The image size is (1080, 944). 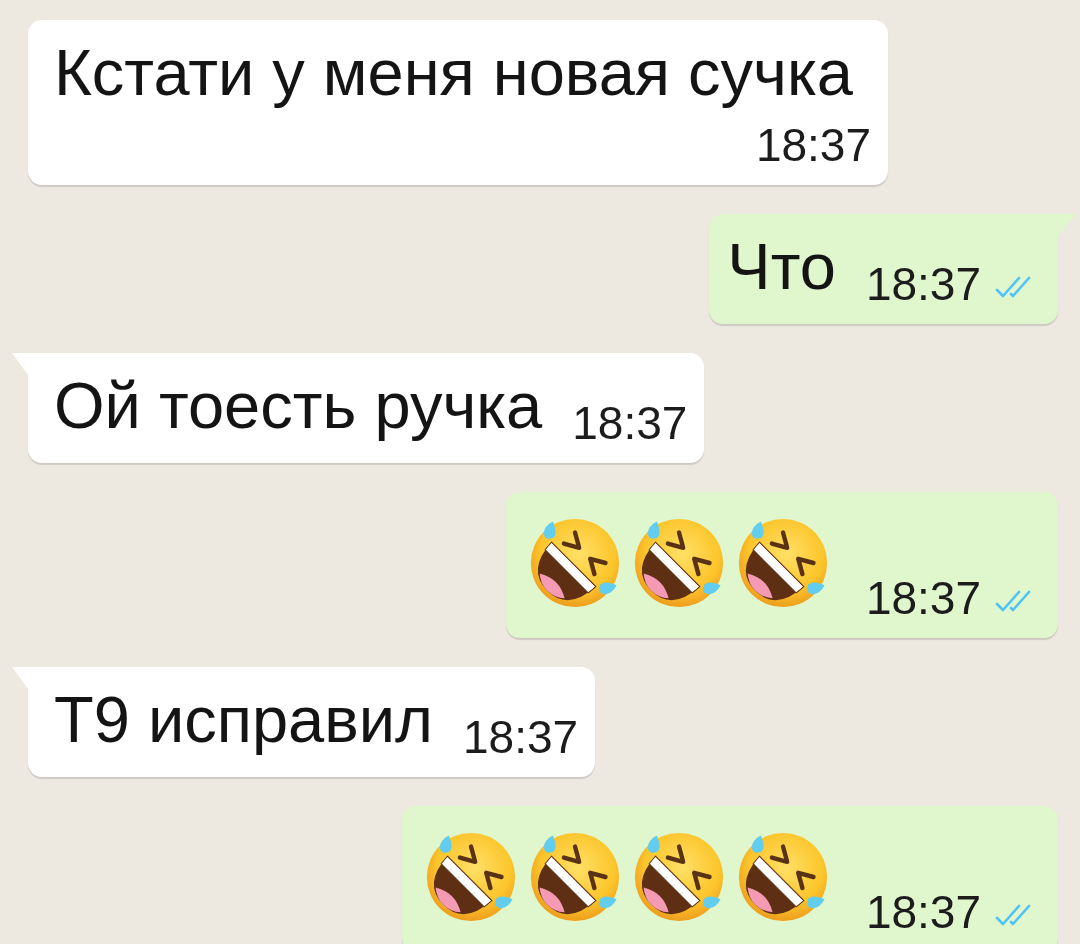 What do you see at coordinates (243, 720) in the screenshot?
I see `message-text: T9 исправил` at bounding box center [243, 720].